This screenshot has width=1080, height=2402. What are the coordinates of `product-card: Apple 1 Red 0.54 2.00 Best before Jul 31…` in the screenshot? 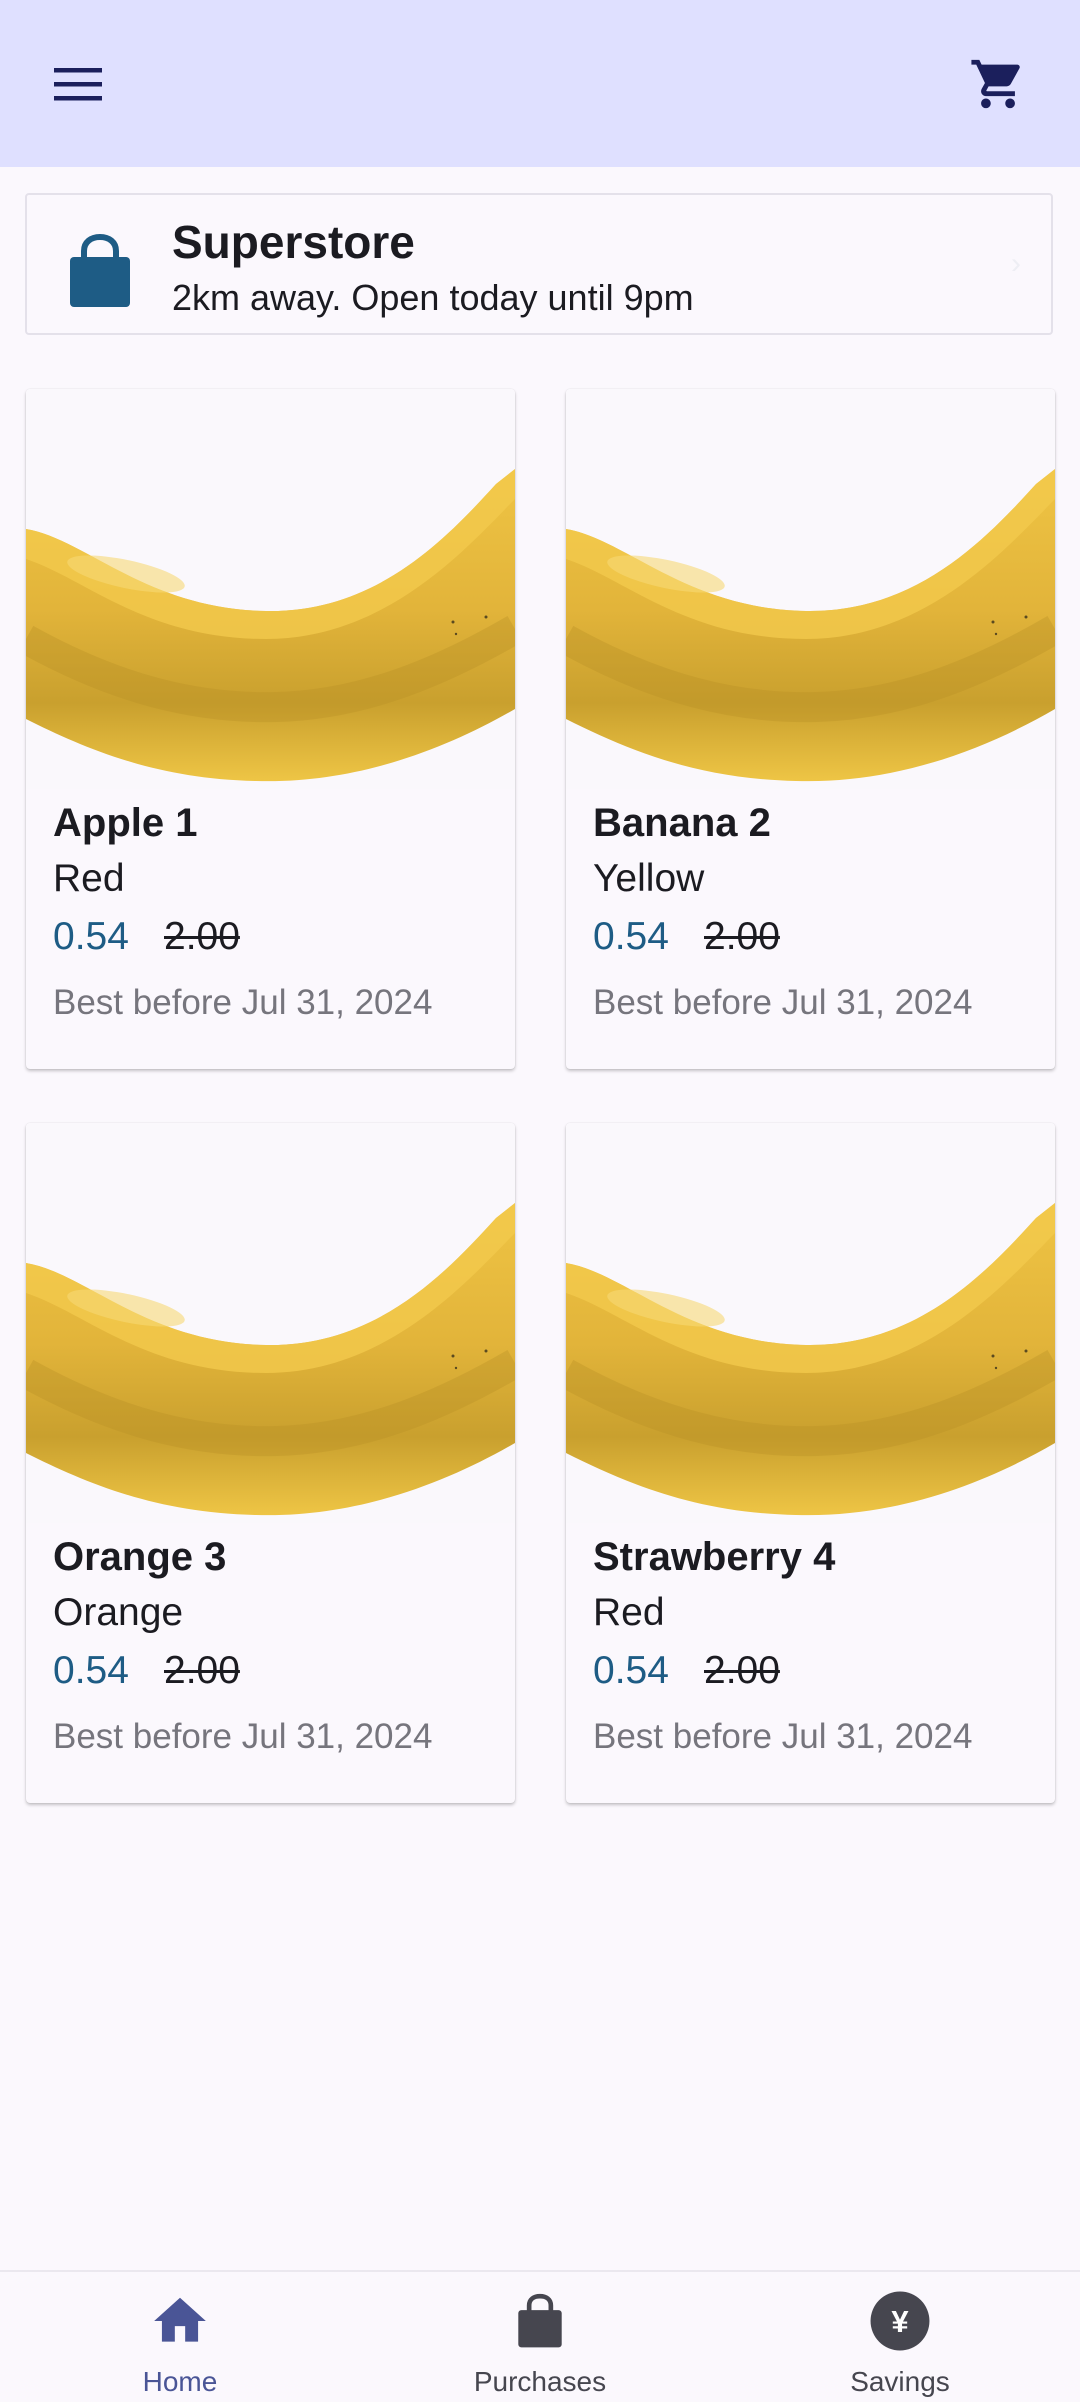 It's located at (270, 729).